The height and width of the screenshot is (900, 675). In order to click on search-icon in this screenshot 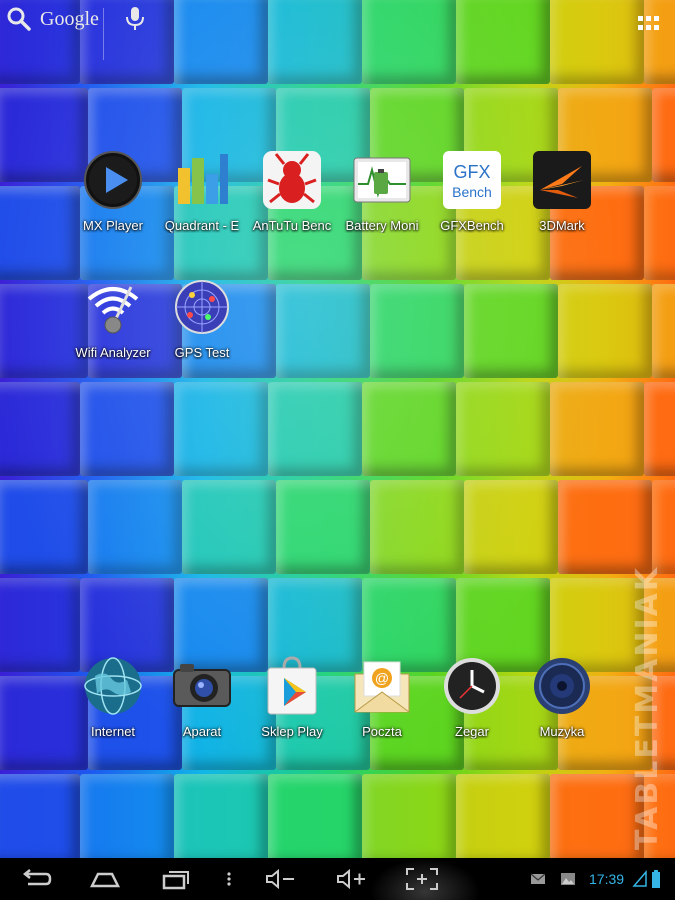, I will do `click(19, 19)`.